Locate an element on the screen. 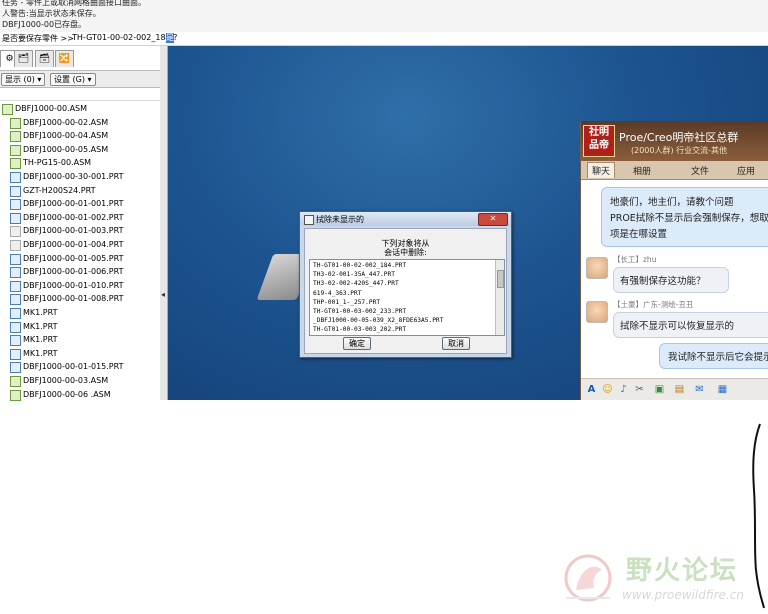 The width and height of the screenshot is (768, 614). screenshot-icon: ✂ is located at coordinates (639, 389).